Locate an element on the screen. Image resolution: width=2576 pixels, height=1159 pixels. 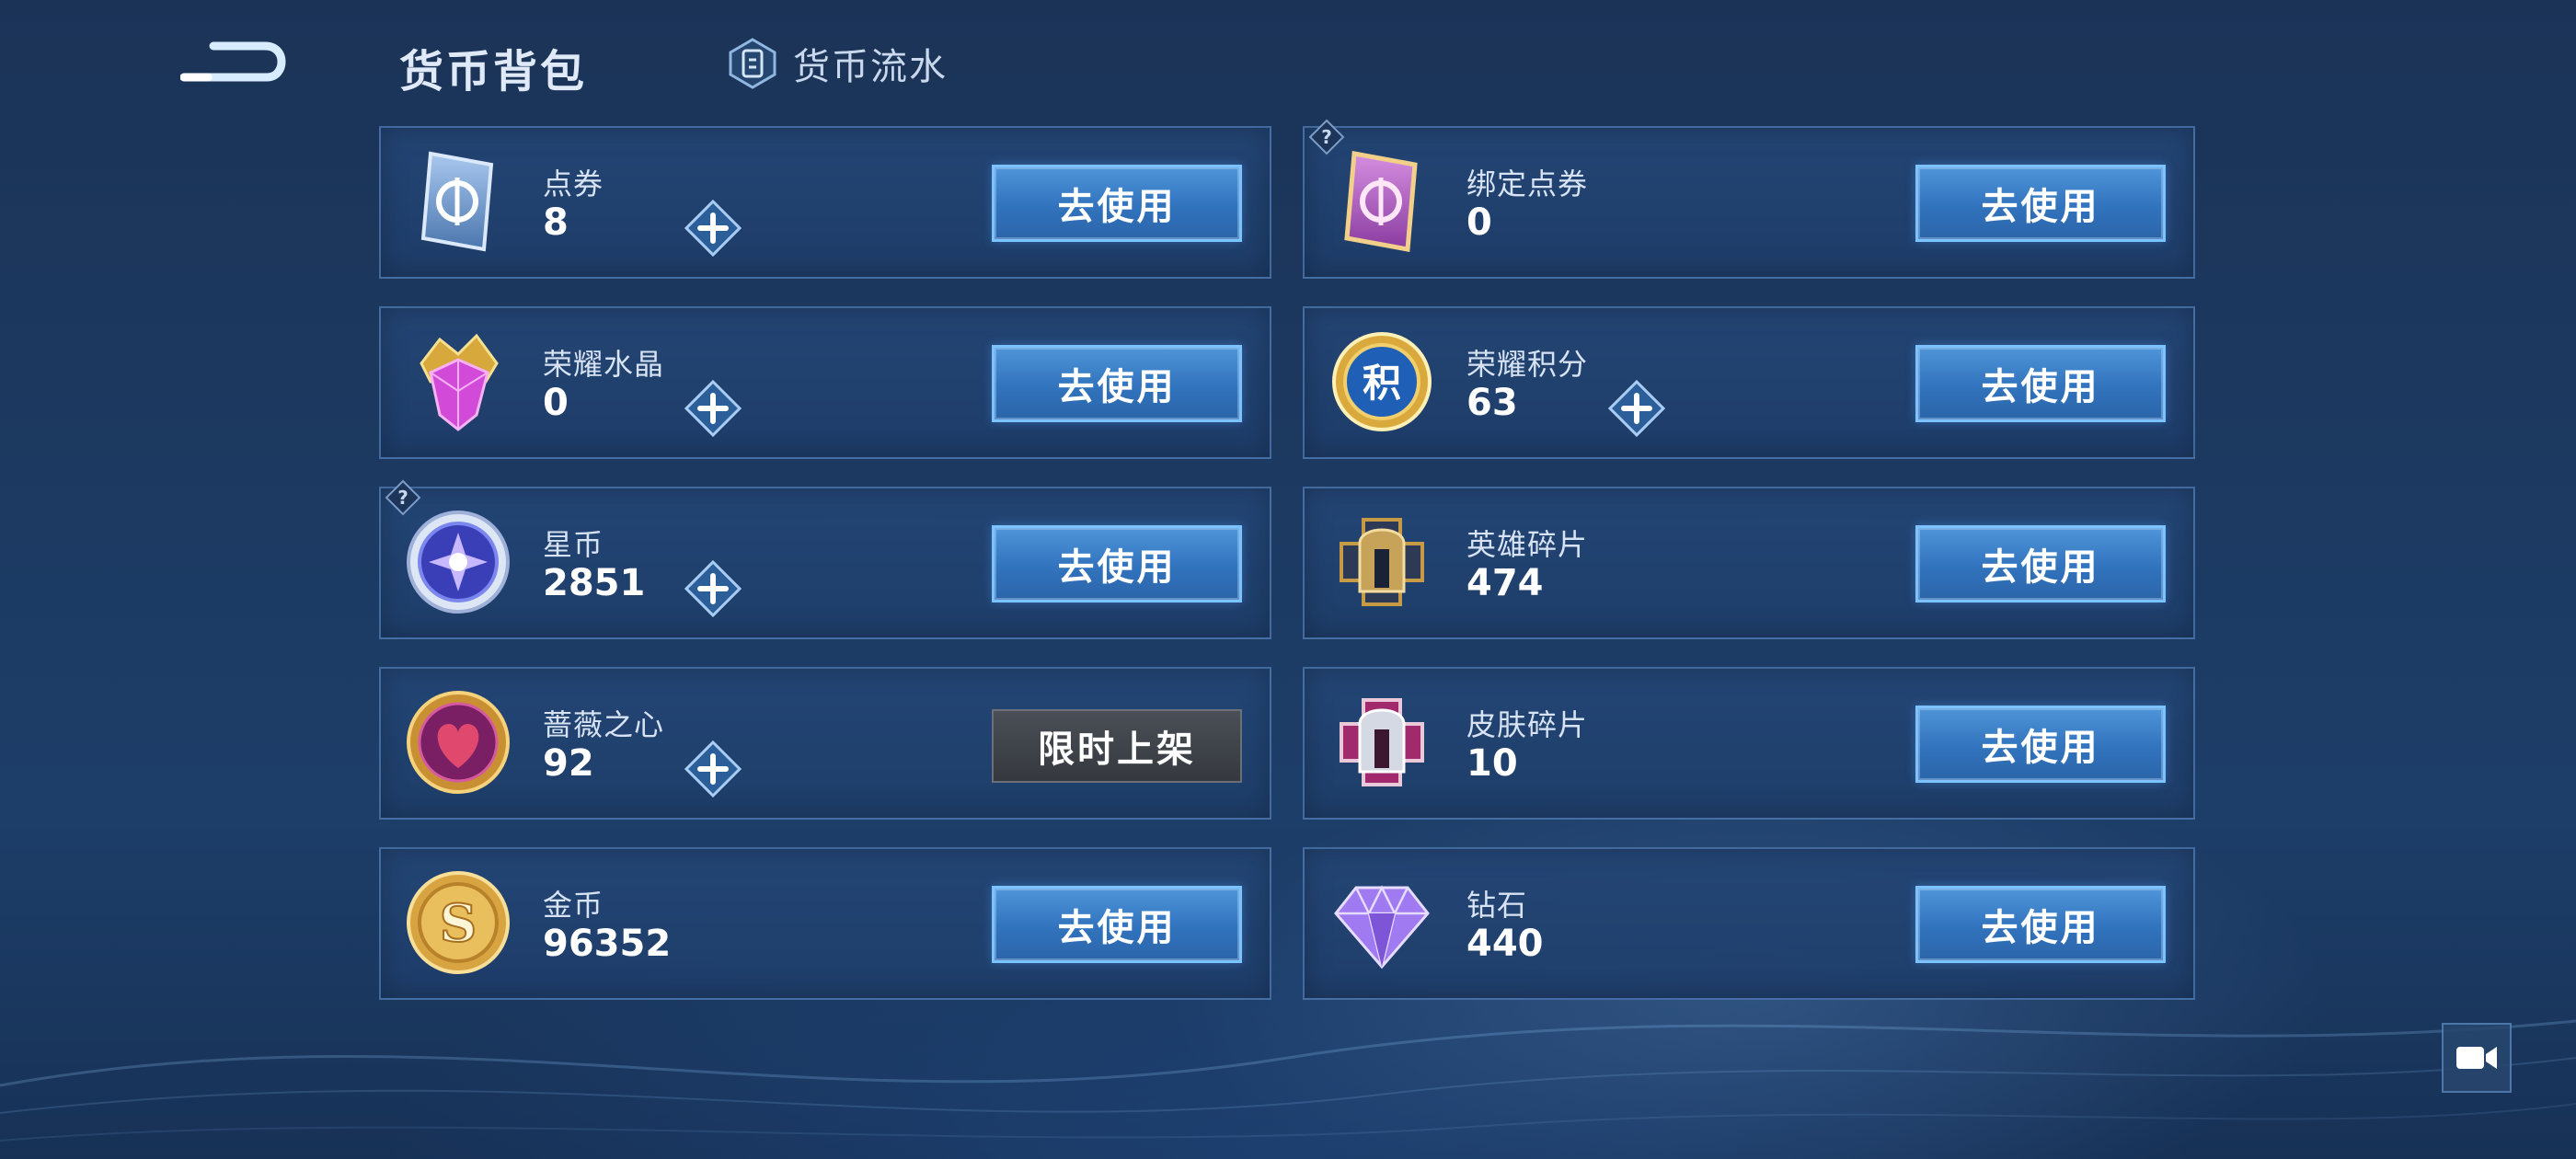
diamond-icon is located at coordinates (1382, 922).